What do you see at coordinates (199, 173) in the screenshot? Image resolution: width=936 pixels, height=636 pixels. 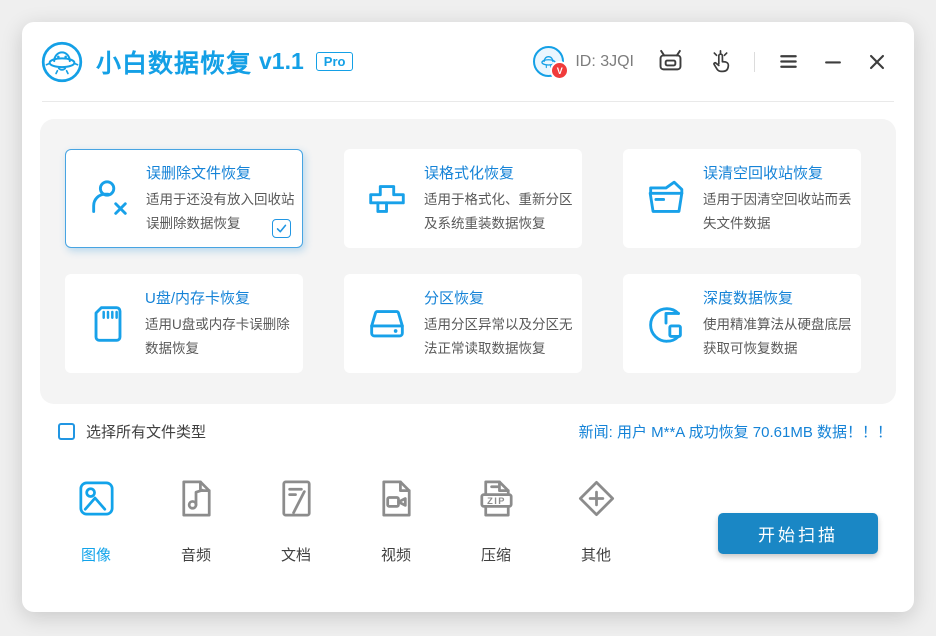 I see `card-title: 误删除文件恢复` at bounding box center [199, 173].